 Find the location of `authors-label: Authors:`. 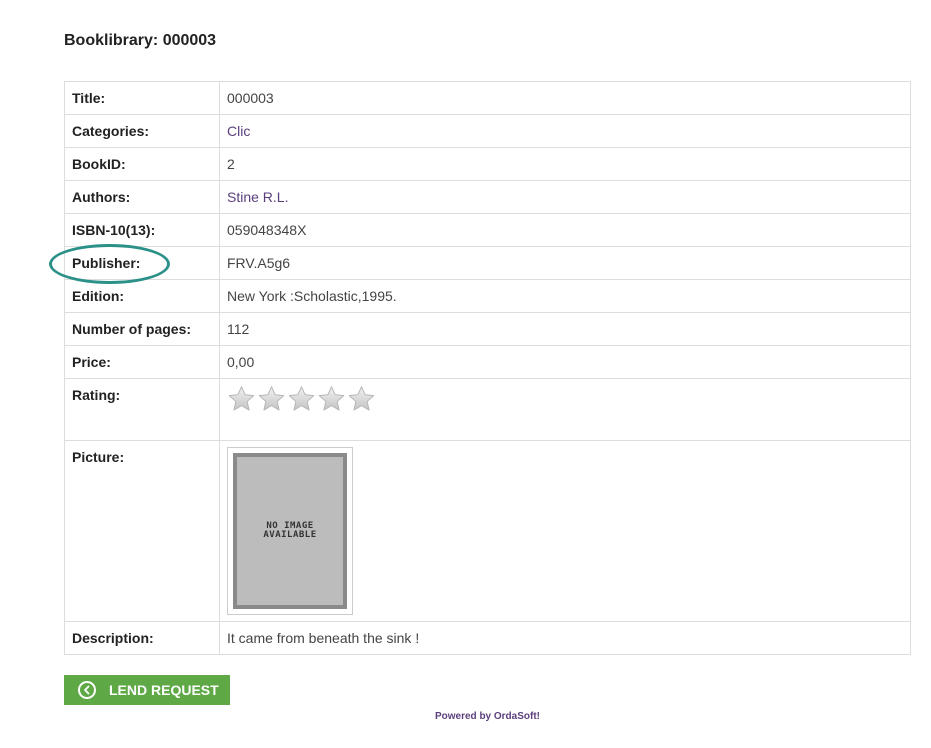

authors-label: Authors: is located at coordinates (142, 197).